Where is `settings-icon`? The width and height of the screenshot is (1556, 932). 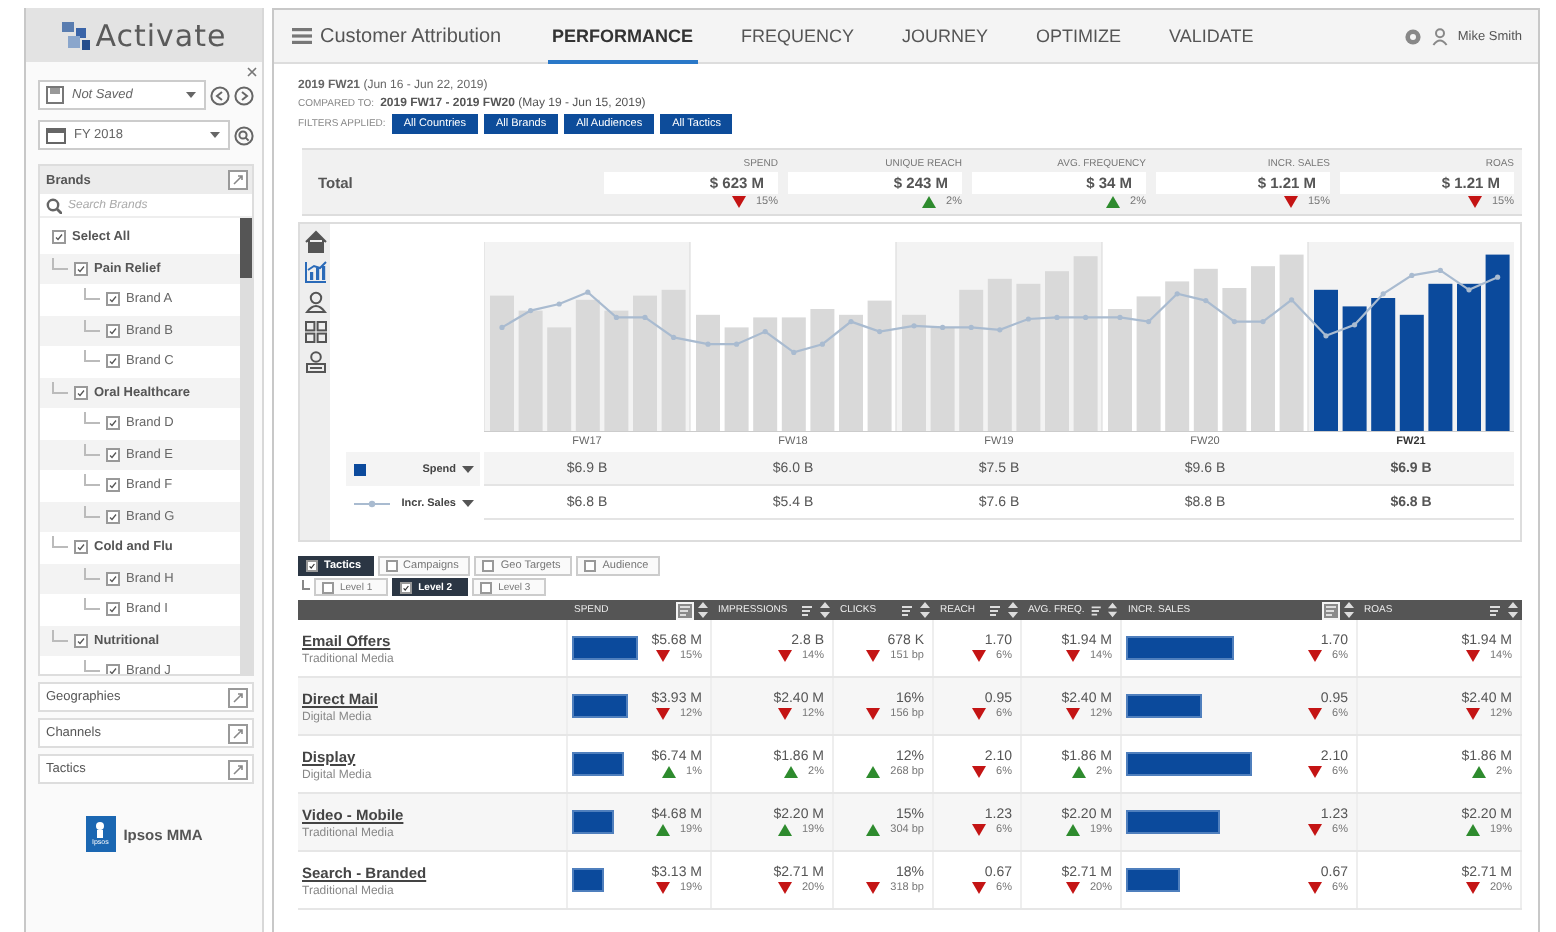 settings-icon is located at coordinates (1412, 36).